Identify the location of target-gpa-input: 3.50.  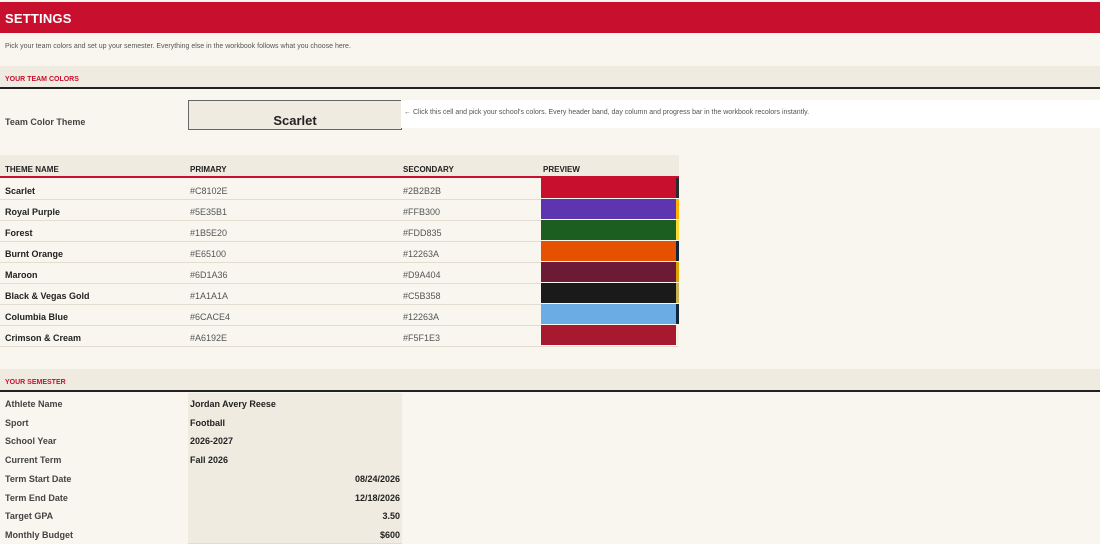
(295, 515).